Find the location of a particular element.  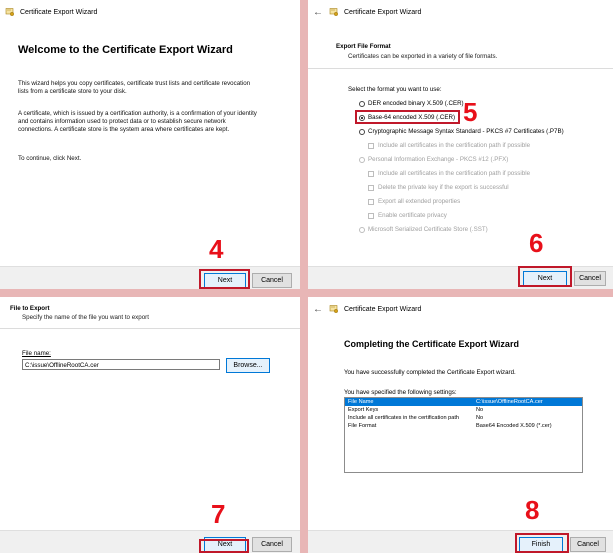

page-title: File to Export is located at coordinates (30, 308).